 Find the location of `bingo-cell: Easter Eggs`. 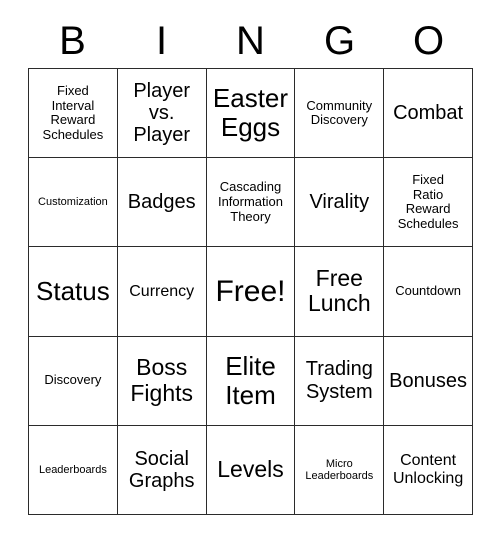

bingo-cell: Easter Eggs is located at coordinates (251, 114).